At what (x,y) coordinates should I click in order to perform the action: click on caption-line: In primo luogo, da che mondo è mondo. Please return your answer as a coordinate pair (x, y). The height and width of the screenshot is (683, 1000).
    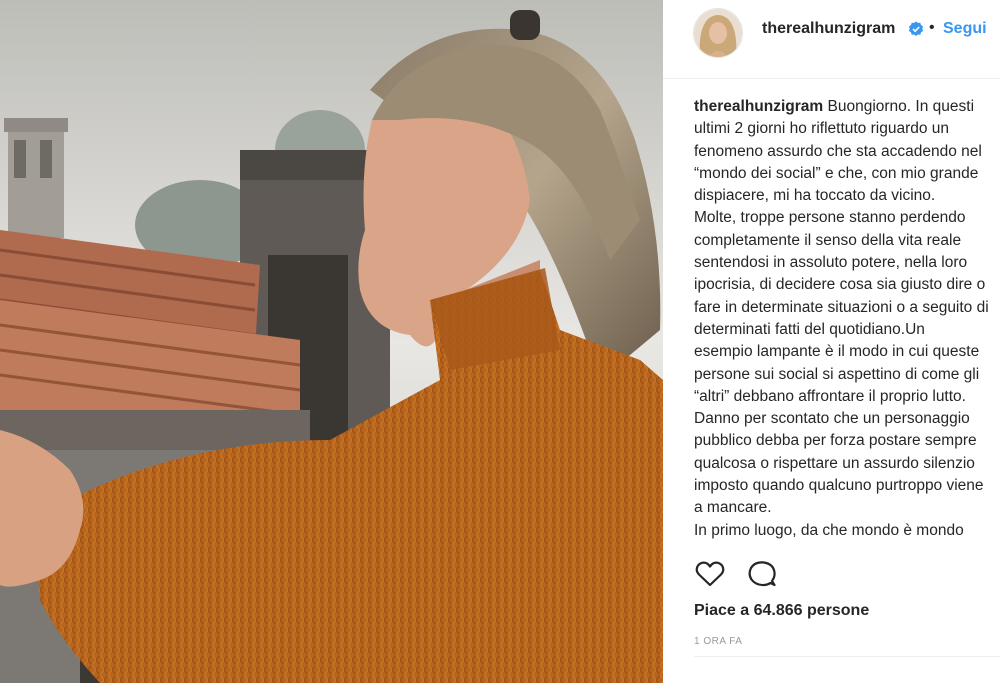
    Looking at the image, I should click on (829, 530).